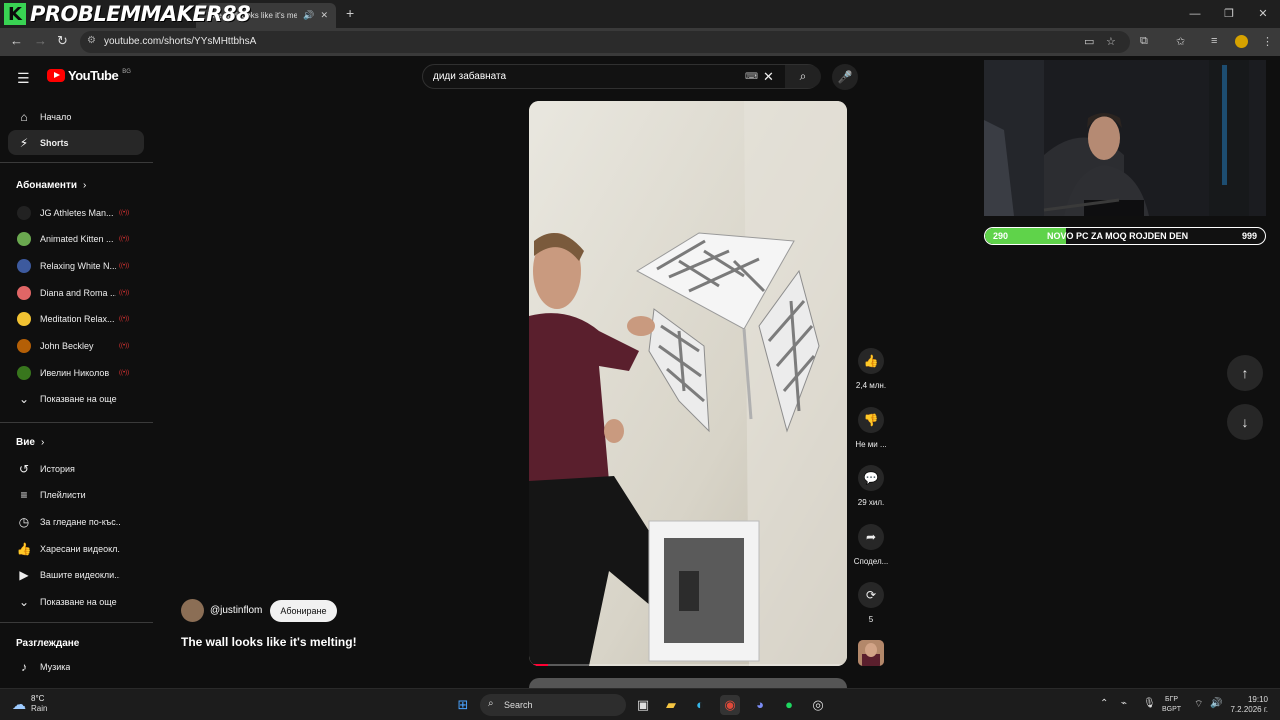 This screenshot has width=1280, height=720. I want to click on remix-icon: ⟳, so click(871, 595).